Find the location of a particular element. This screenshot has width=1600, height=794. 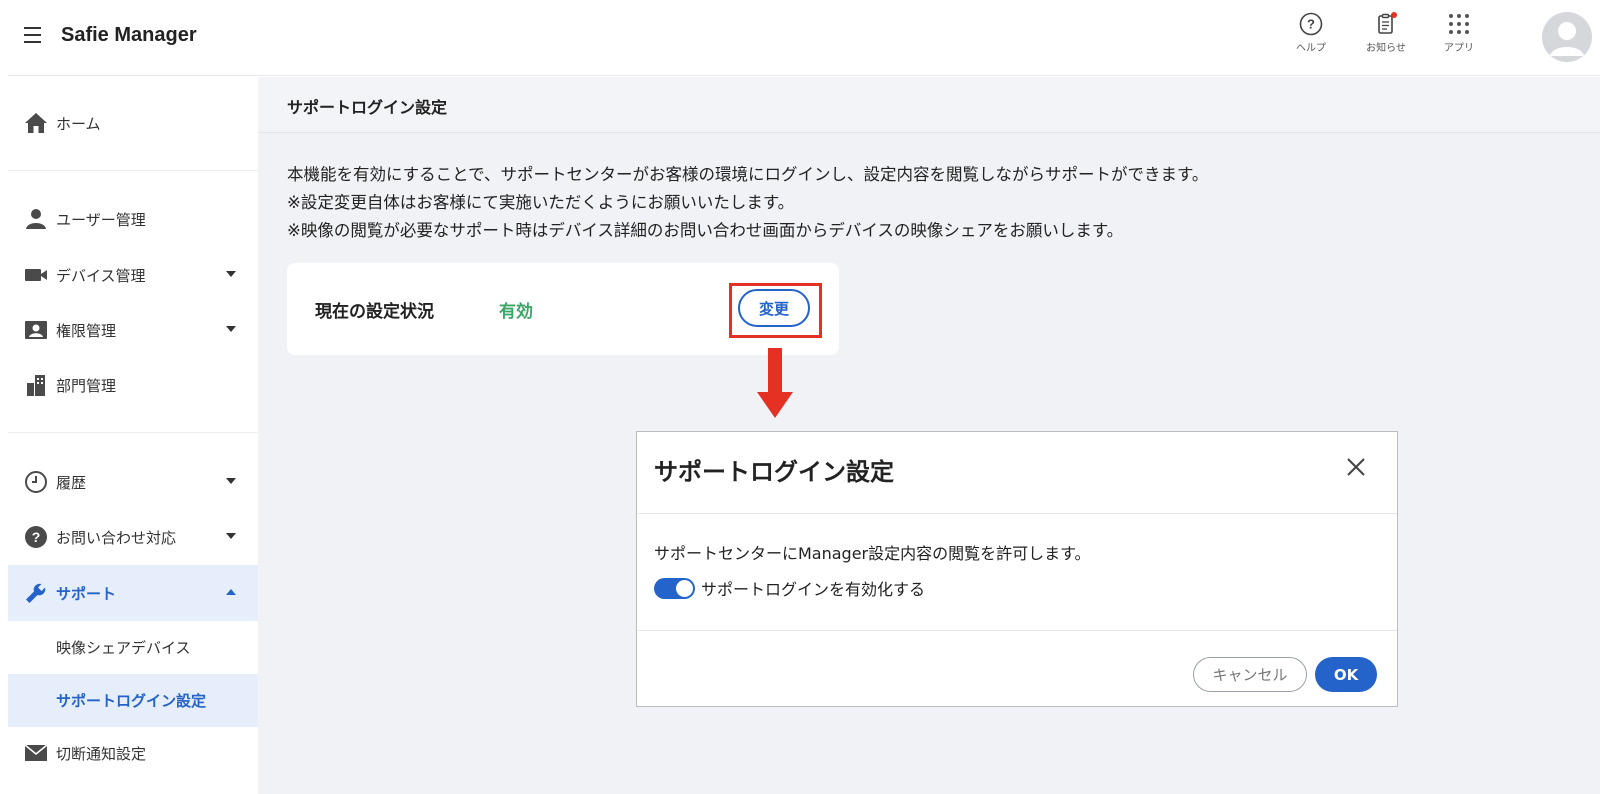

sidebar-item-label: 切断通知設定 is located at coordinates (101, 753).